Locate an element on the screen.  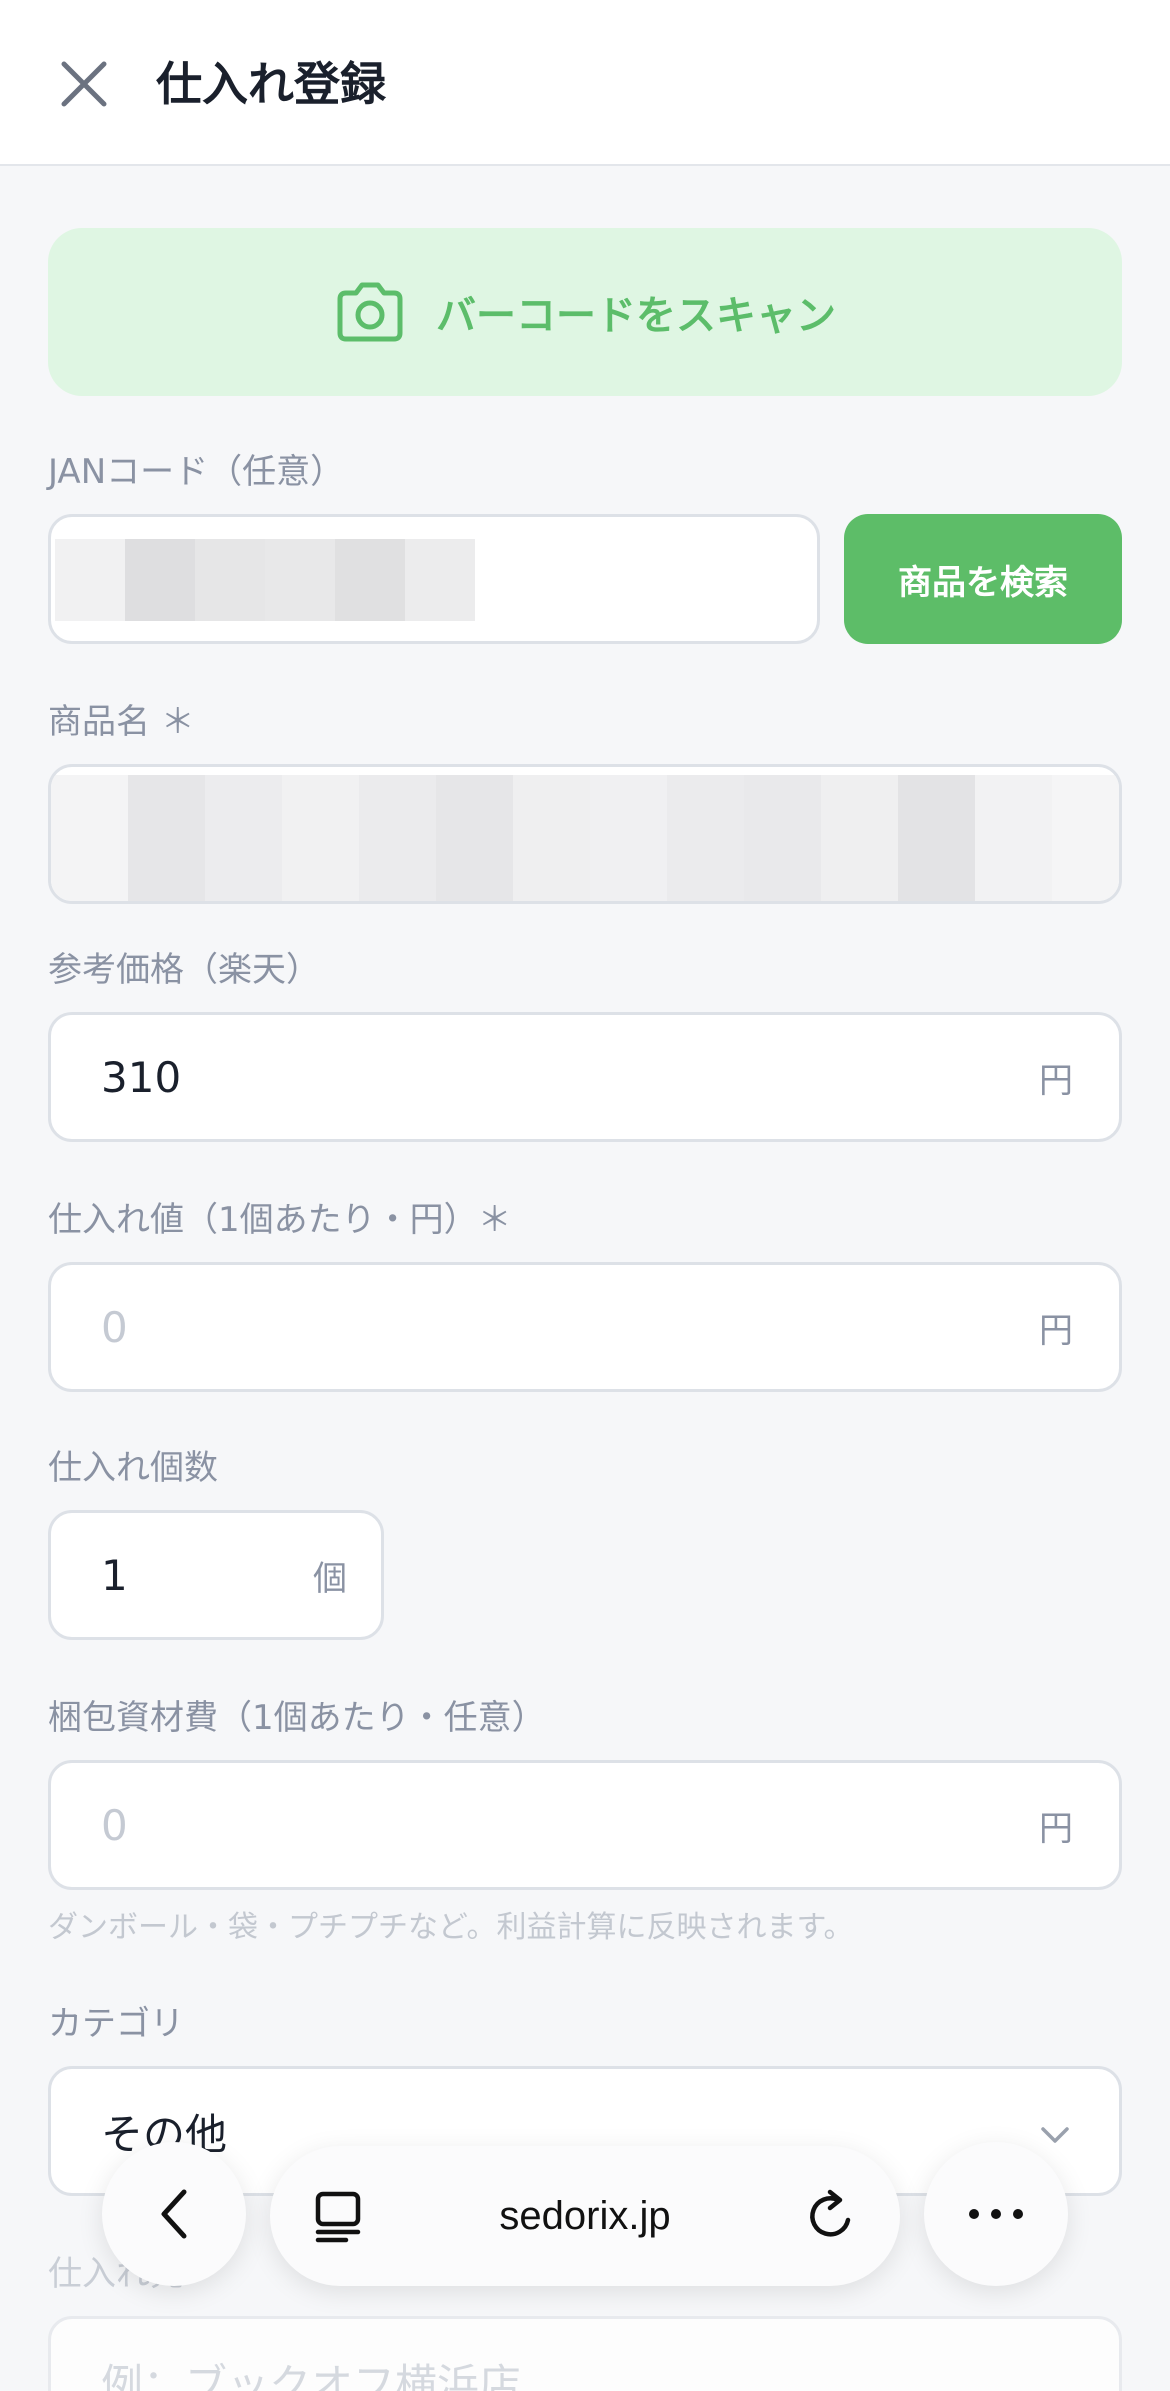
scan-barcode-button: バーコードをスキャン is located at coordinates (585, 312).